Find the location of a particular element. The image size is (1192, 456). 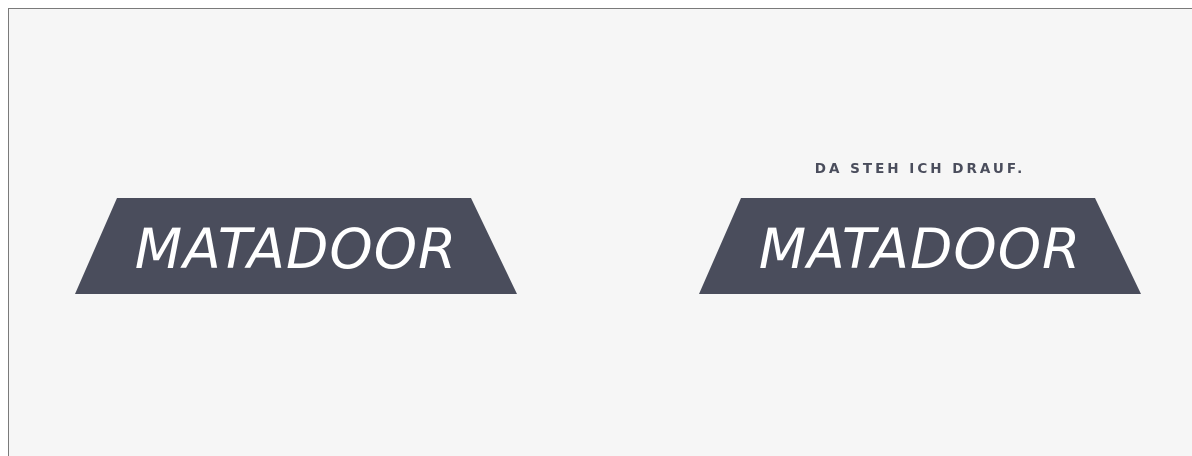

matadoor-logo: MATADOOR is located at coordinates (296, 246).